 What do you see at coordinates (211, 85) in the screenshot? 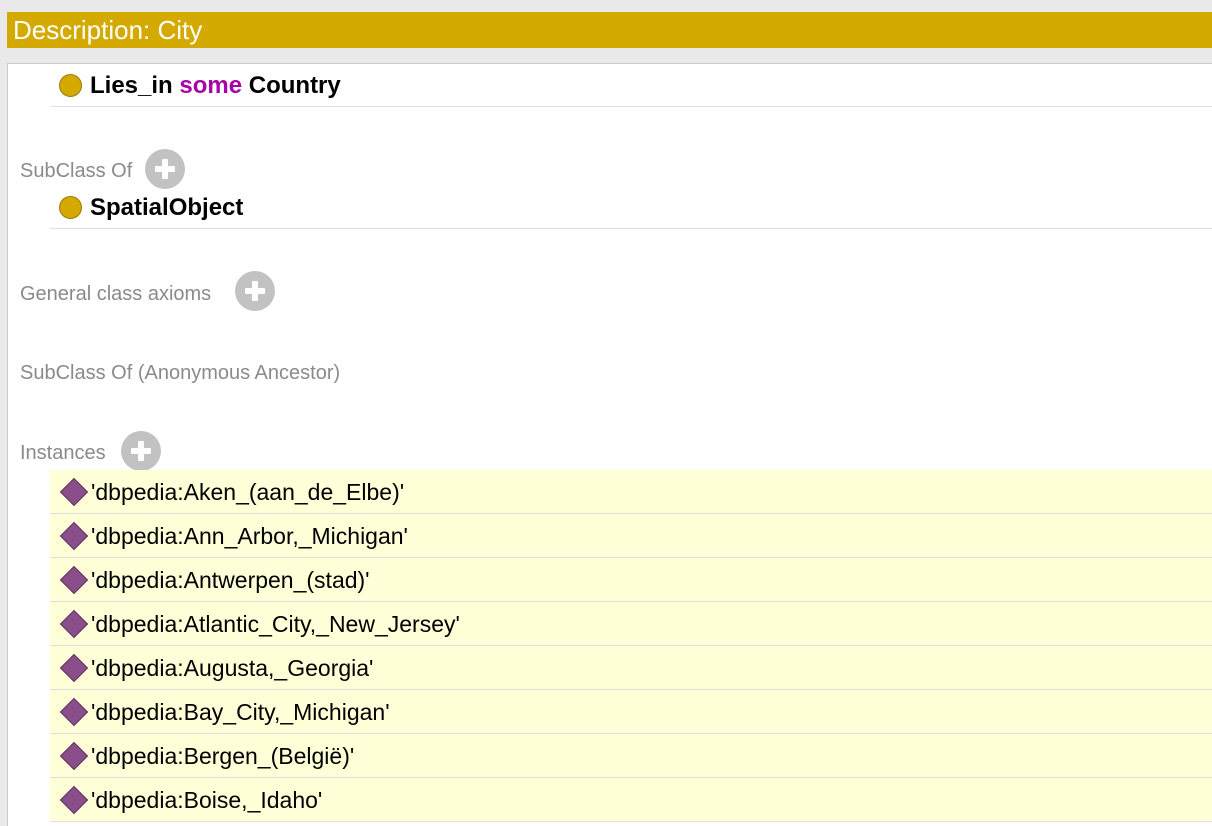
I see `axiom-keyword: some` at bounding box center [211, 85].